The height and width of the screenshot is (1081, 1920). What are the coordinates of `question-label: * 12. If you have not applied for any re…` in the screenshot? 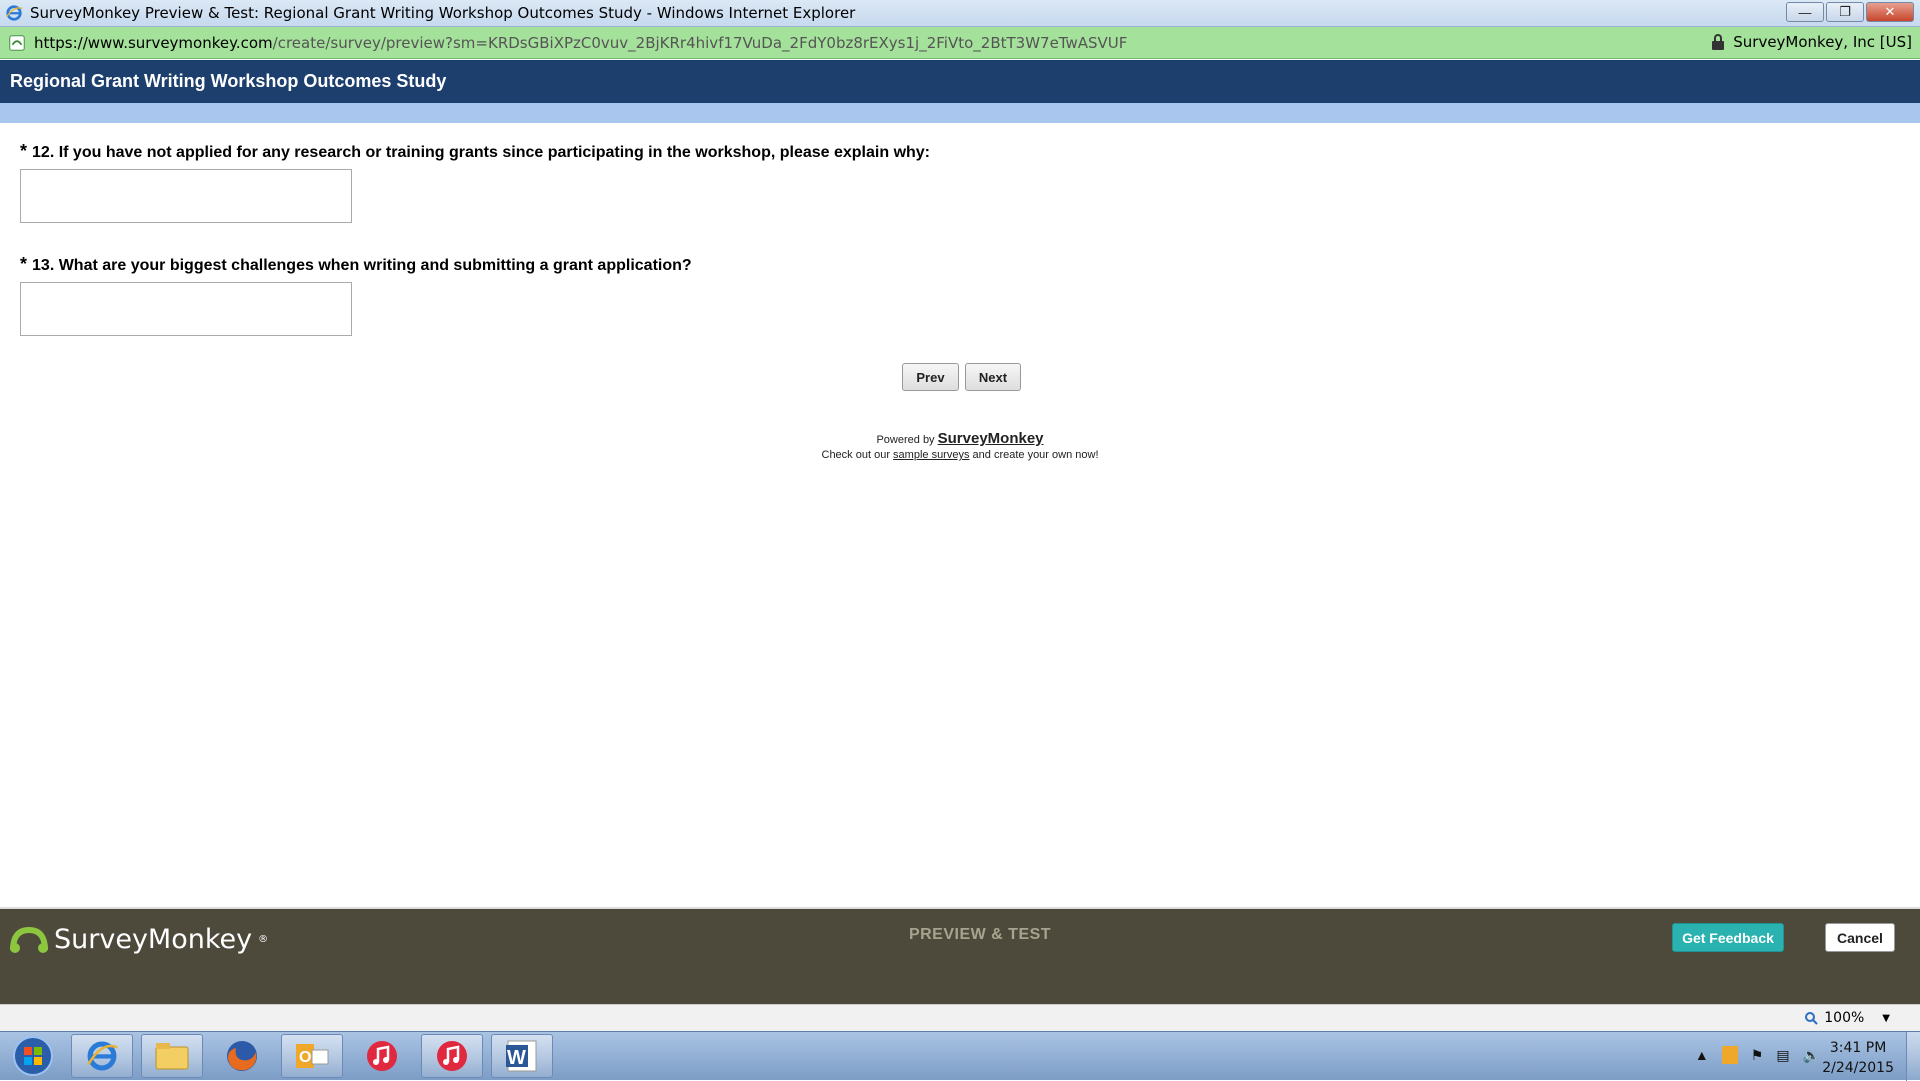 It's located at (475, 151).